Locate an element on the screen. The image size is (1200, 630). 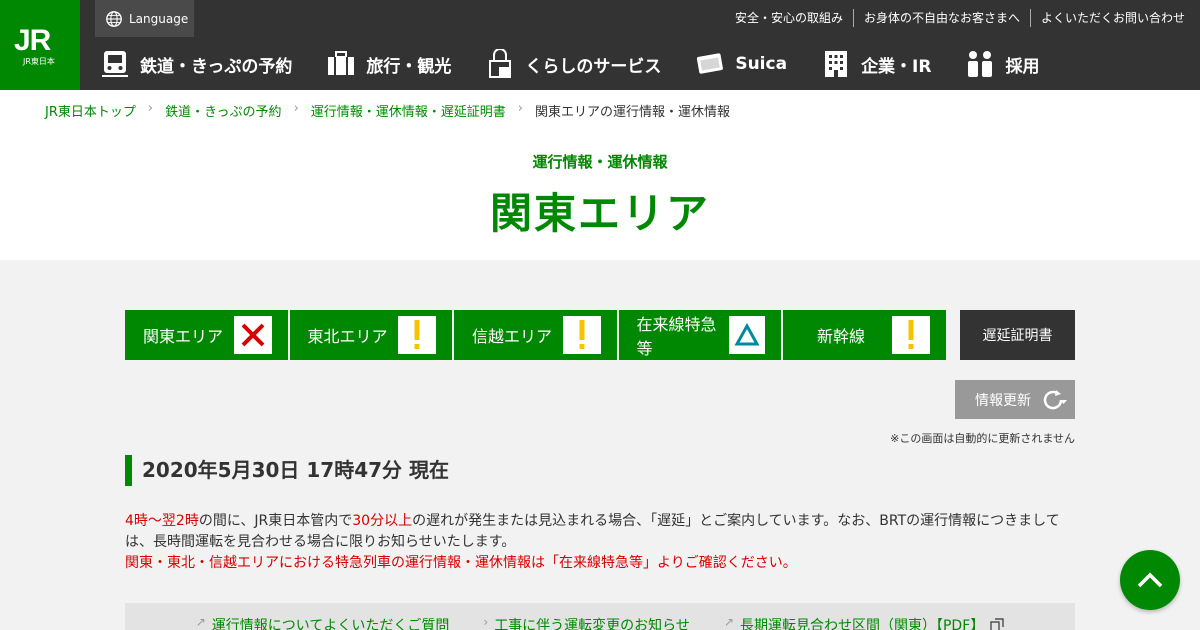
page-top-button is located at coordinates (1150, 580).